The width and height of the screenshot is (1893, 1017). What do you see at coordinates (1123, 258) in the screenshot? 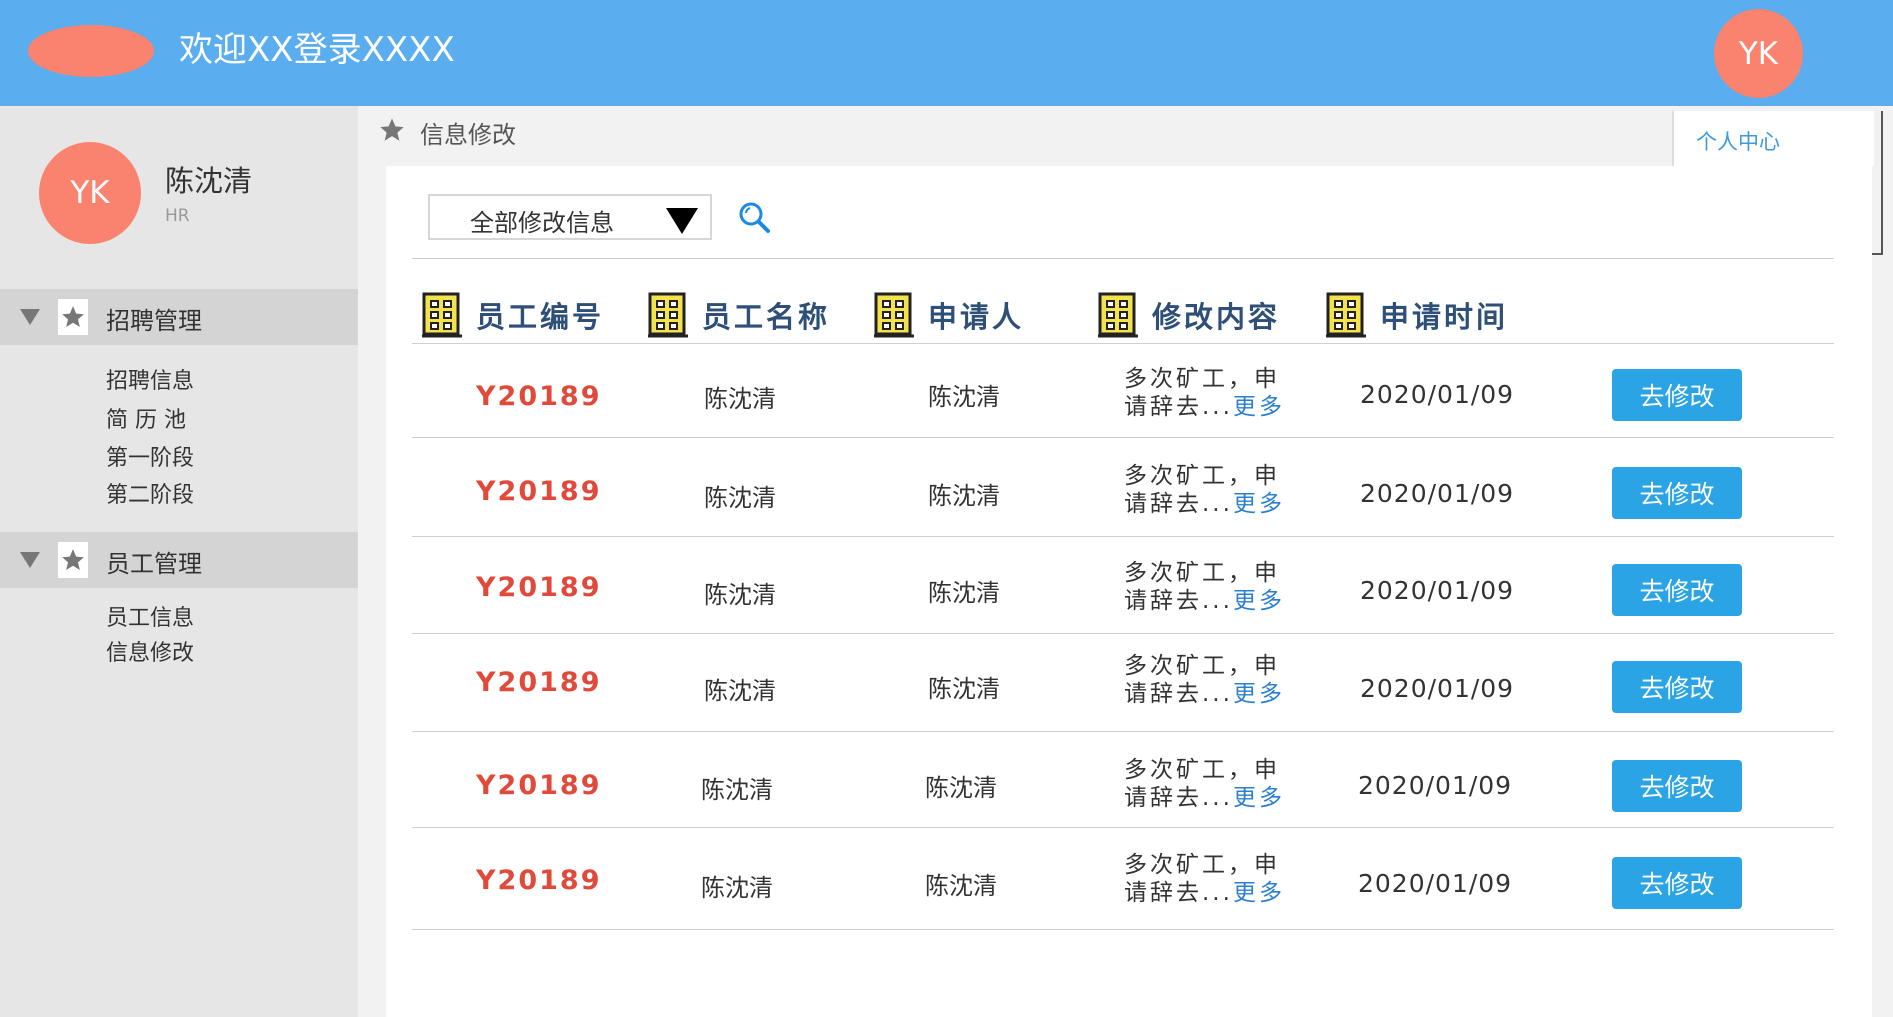
I see `filter-divider` at bounding box center [1123, 258].